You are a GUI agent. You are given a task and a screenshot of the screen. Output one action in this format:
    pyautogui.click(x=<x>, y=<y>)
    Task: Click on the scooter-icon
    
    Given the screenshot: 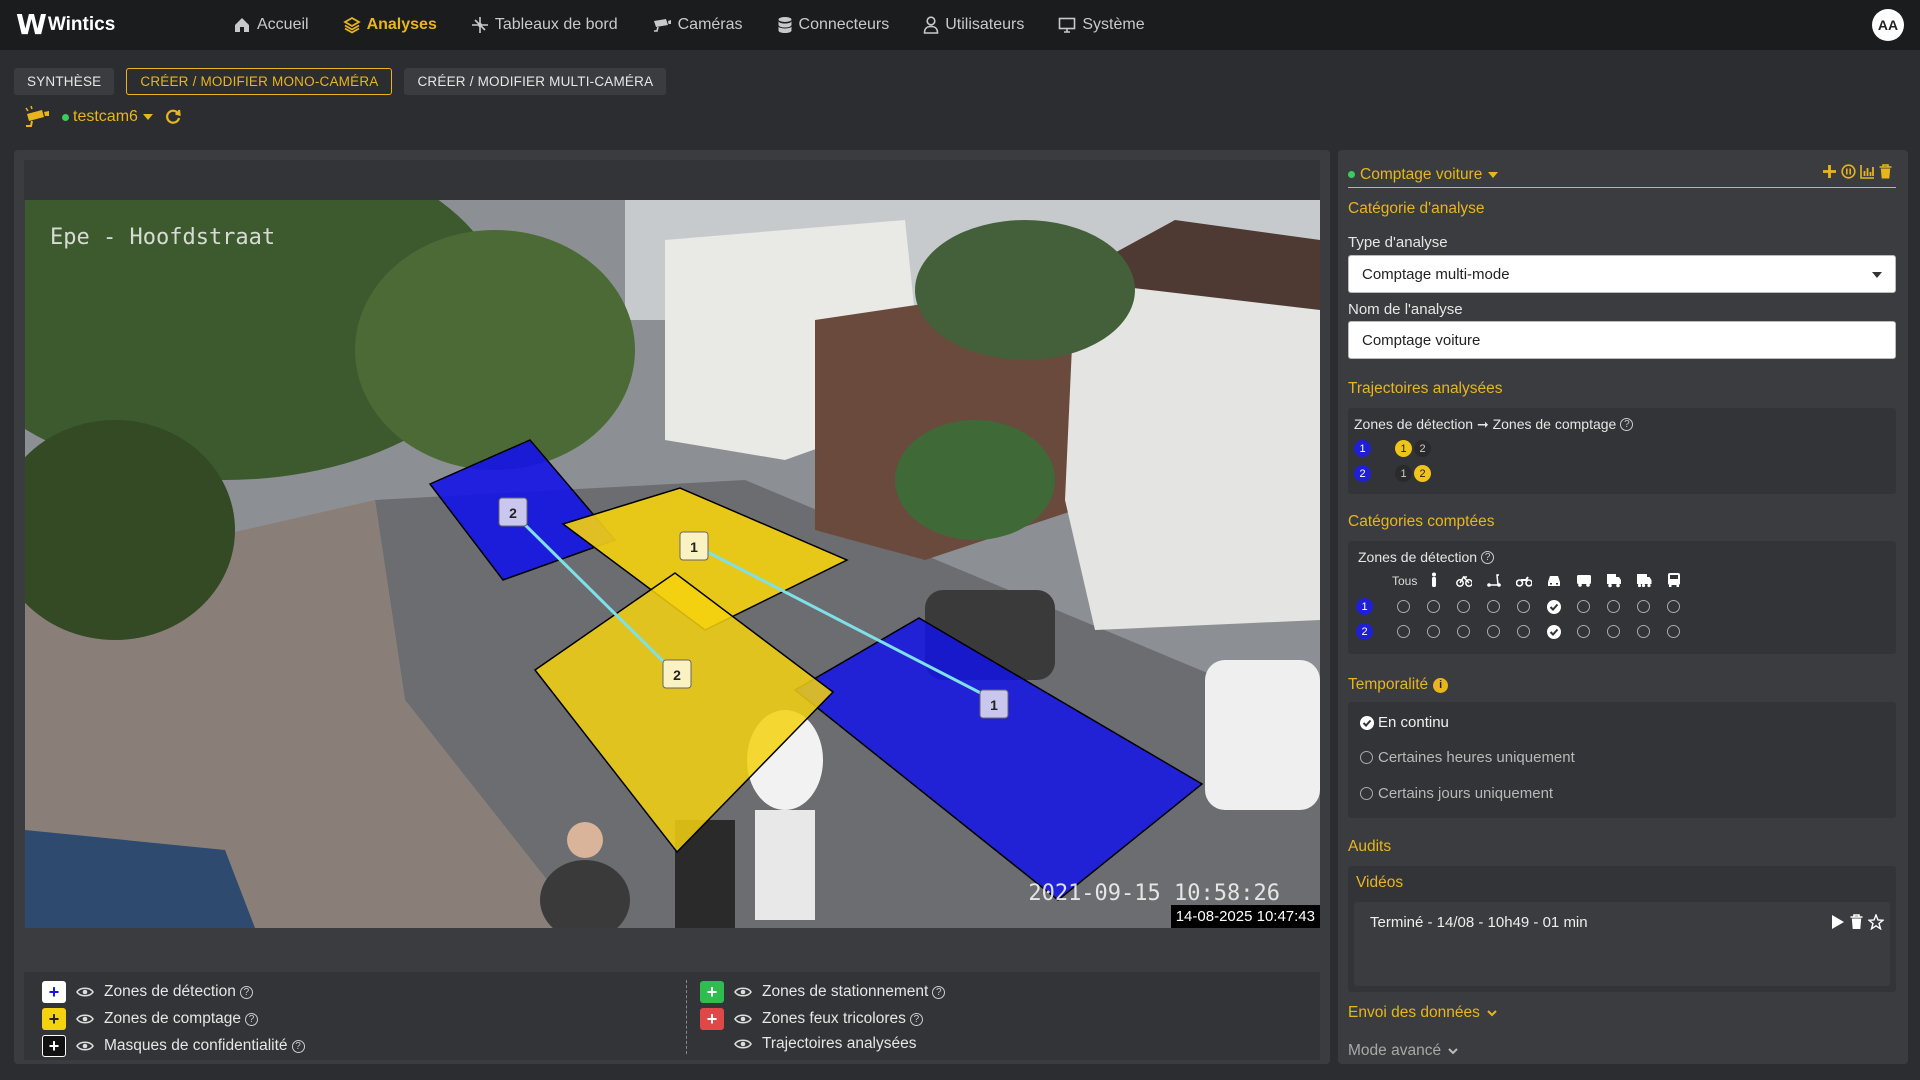 What is the action you would take?
    pyautogui.click(x=1494, y=580)
    